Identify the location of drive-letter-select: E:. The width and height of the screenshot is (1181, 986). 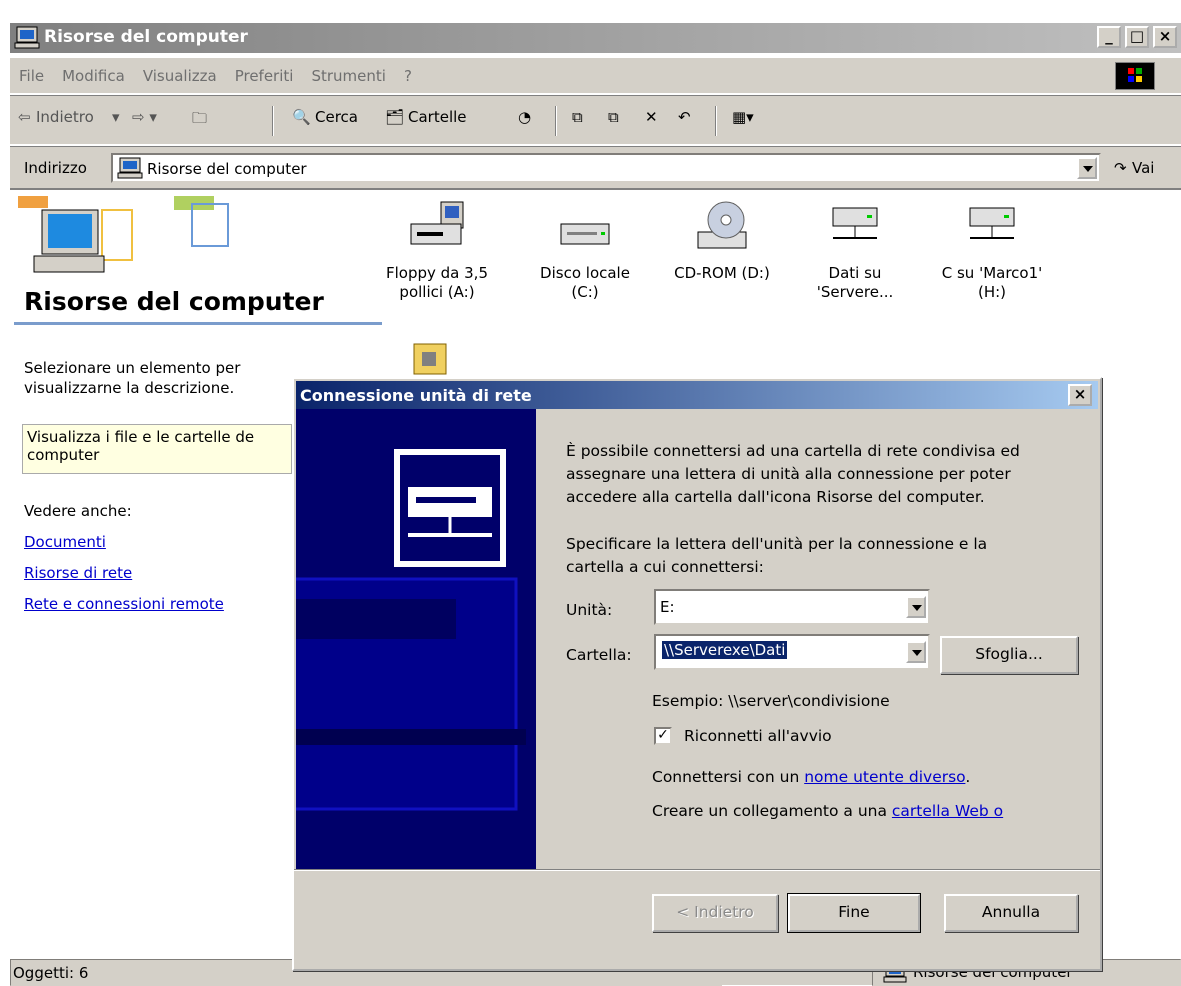
(792, 607).